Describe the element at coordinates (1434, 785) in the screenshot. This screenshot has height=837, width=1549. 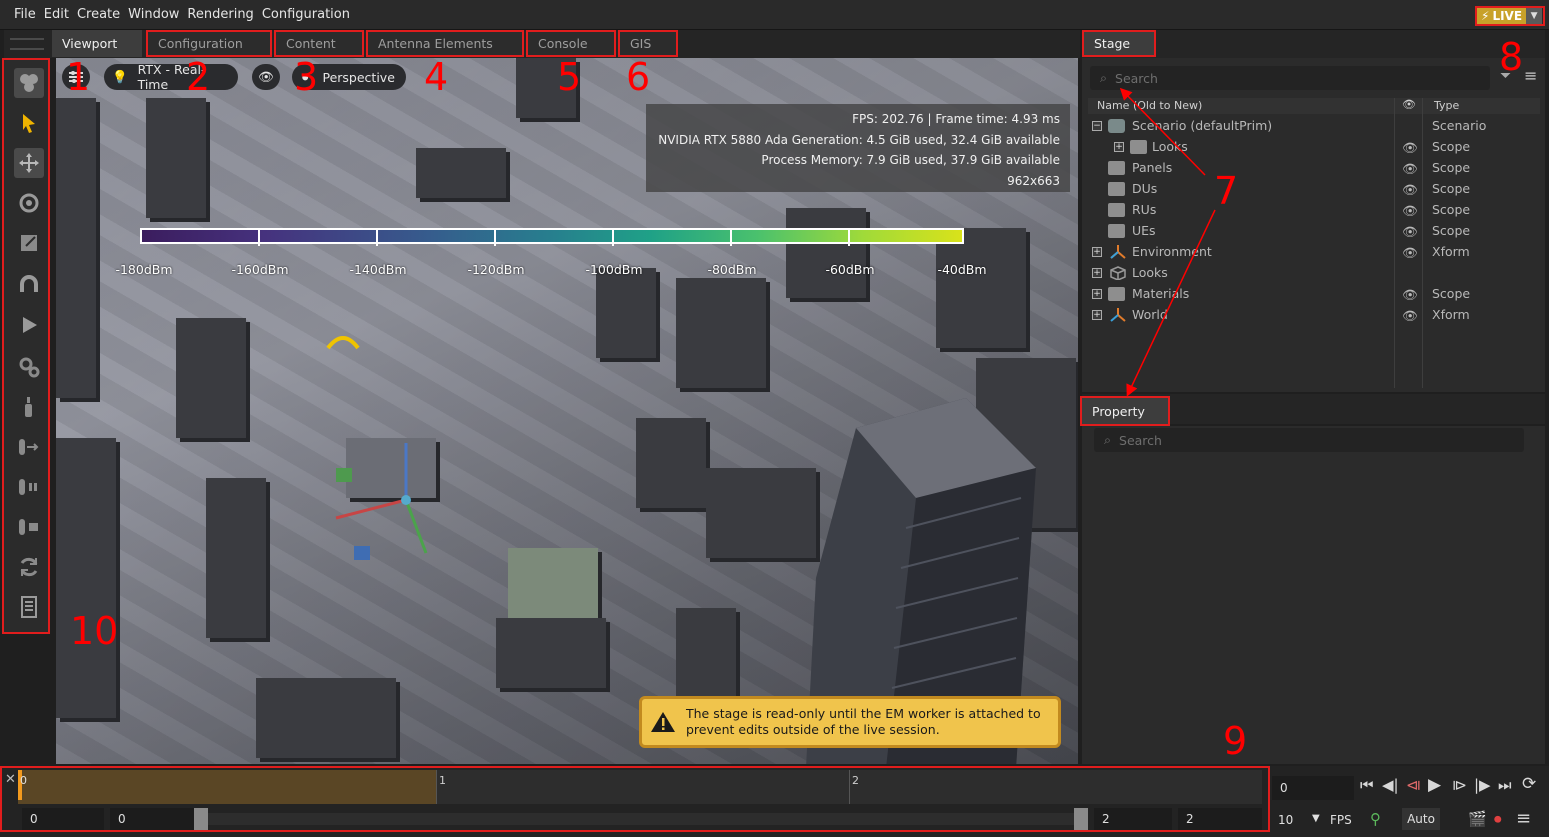
I see `play-icon: ▶` at that location.